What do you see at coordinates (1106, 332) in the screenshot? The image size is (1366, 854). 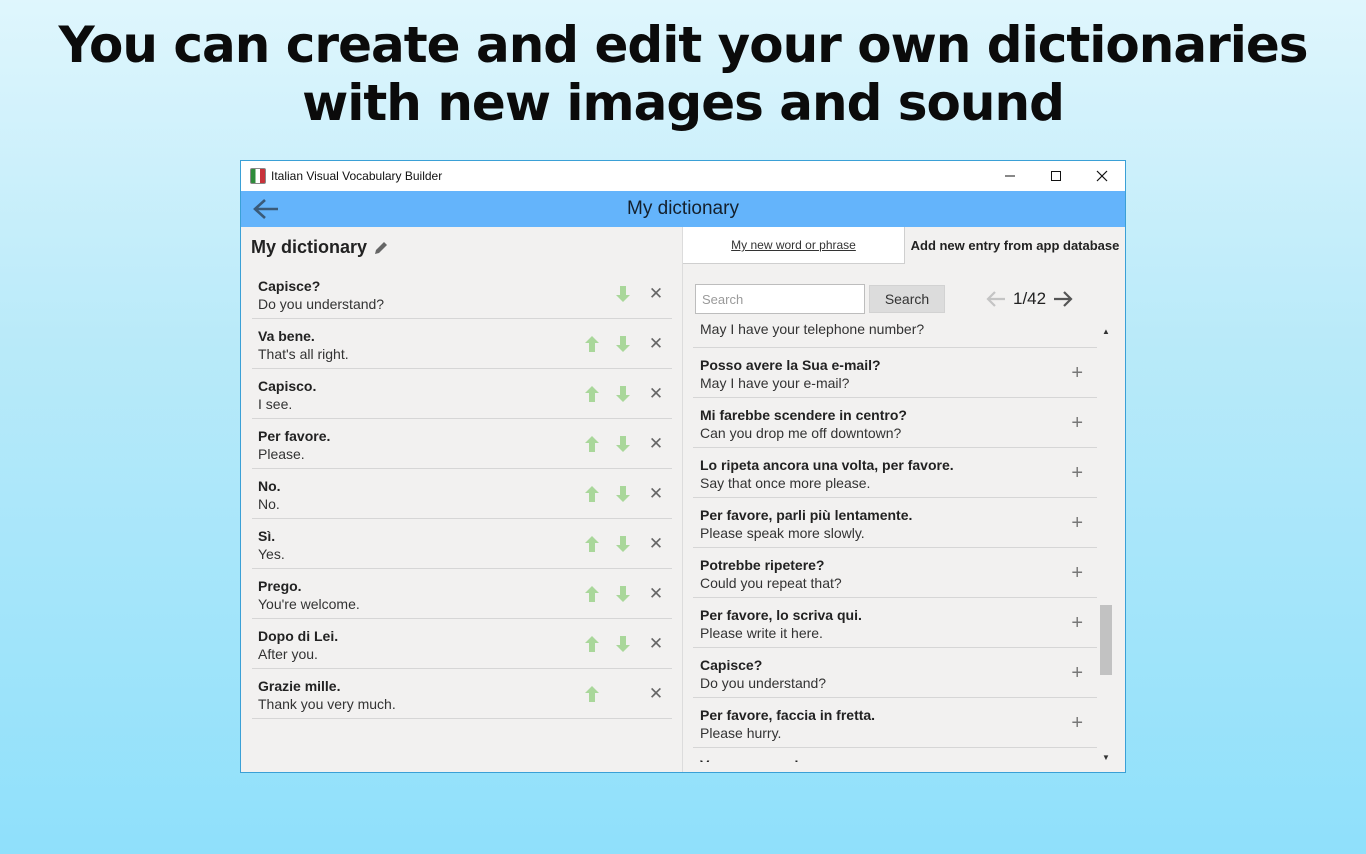 I see `scroll-up-icon: ▲` at bounding box center [1106, 332].